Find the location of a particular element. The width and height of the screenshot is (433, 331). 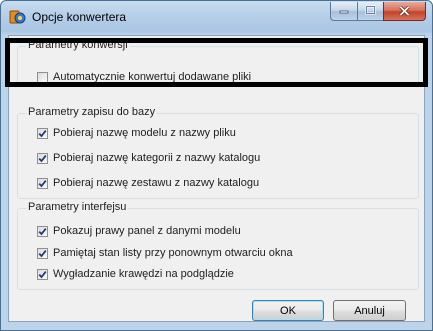

option-right-panel-label: Pokazuj prawy panel z danymi modelu is located at coordinates (147, 231).